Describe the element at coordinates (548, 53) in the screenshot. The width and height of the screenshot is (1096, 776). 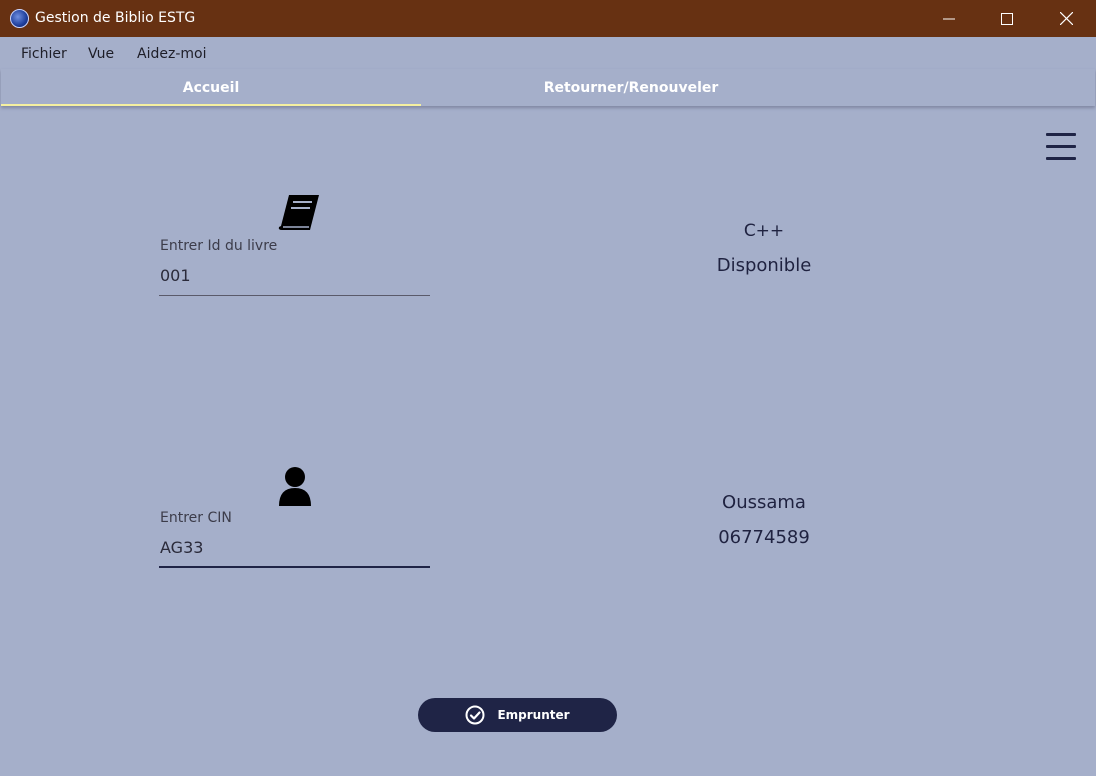
I see `menu-bar: Fichier Vue Aidez-moi` at that location.